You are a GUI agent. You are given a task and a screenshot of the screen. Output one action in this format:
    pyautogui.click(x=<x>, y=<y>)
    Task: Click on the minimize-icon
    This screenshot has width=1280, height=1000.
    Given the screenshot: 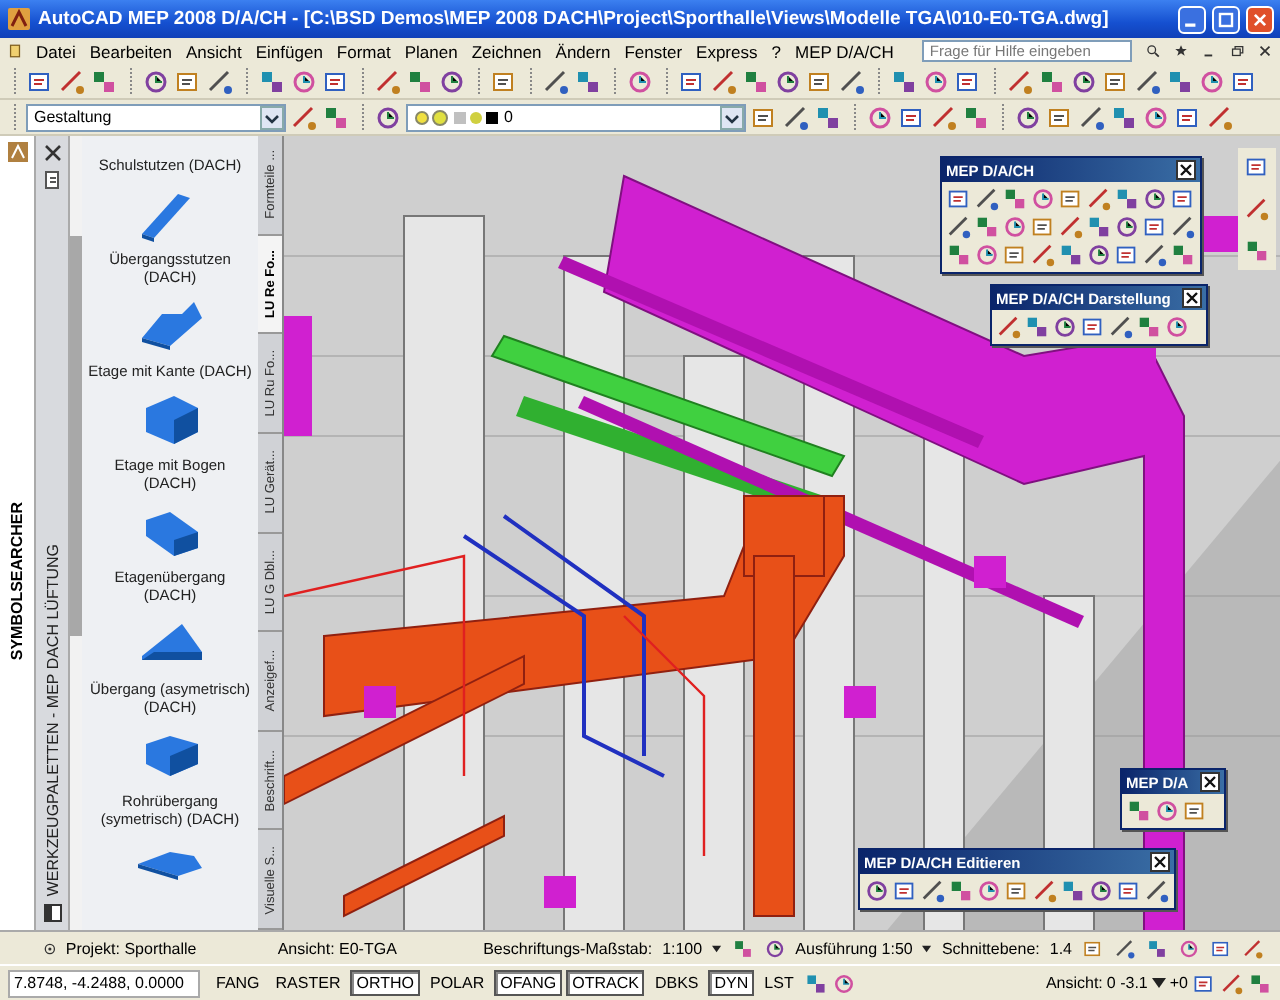 What is the action you would take?
    pyautogui.click(x=1192, y=19)
    